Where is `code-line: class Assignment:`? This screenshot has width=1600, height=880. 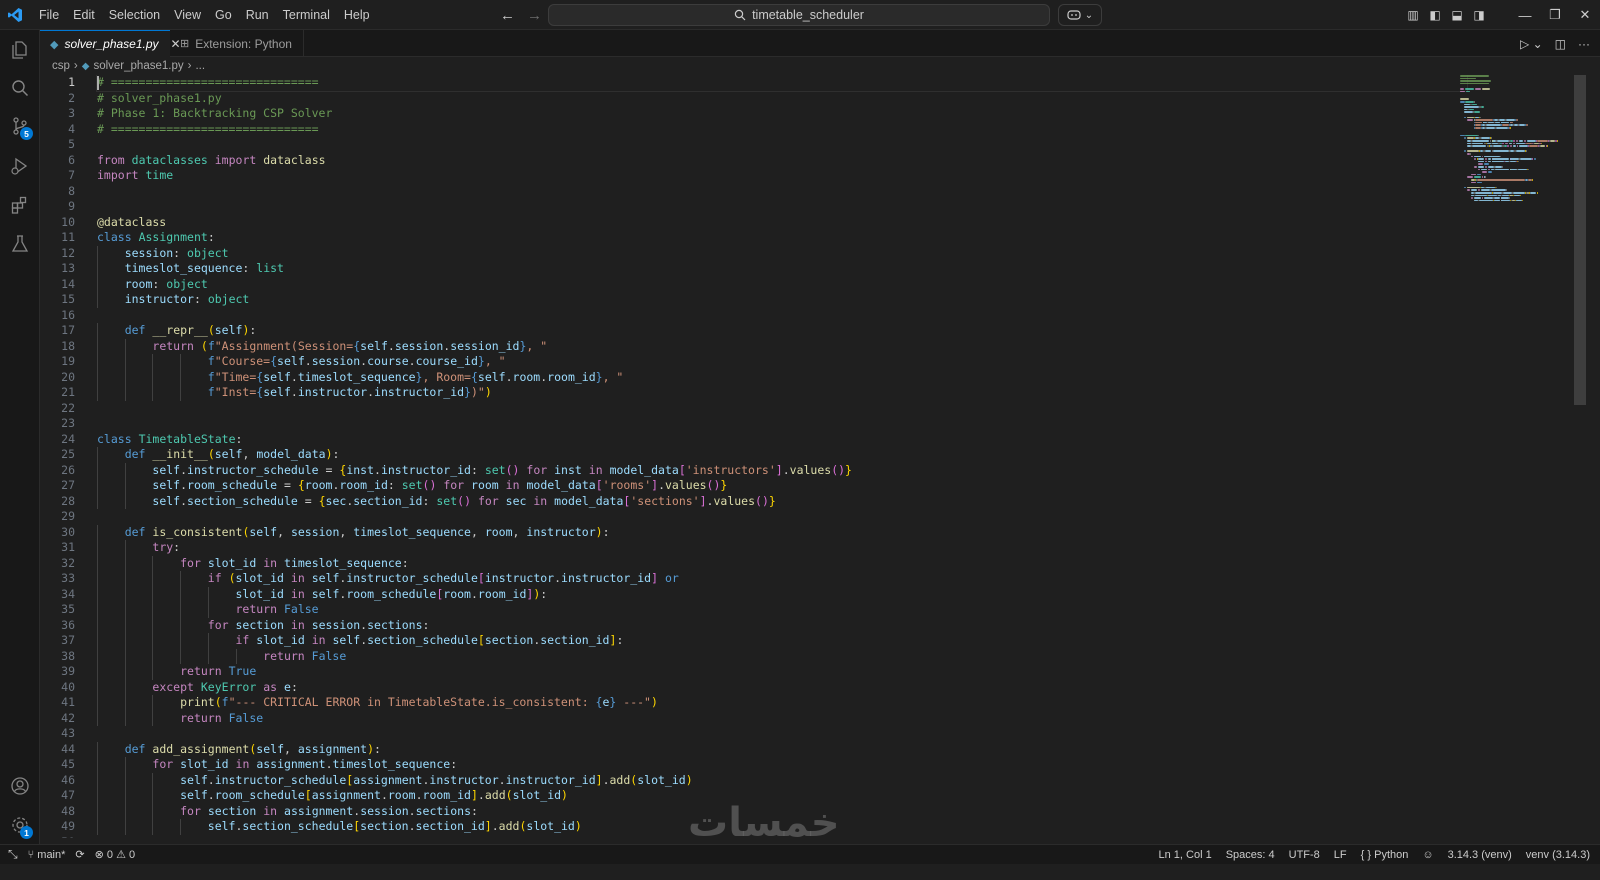
code-line: class Assignment: is located at coordinates (782, 238).